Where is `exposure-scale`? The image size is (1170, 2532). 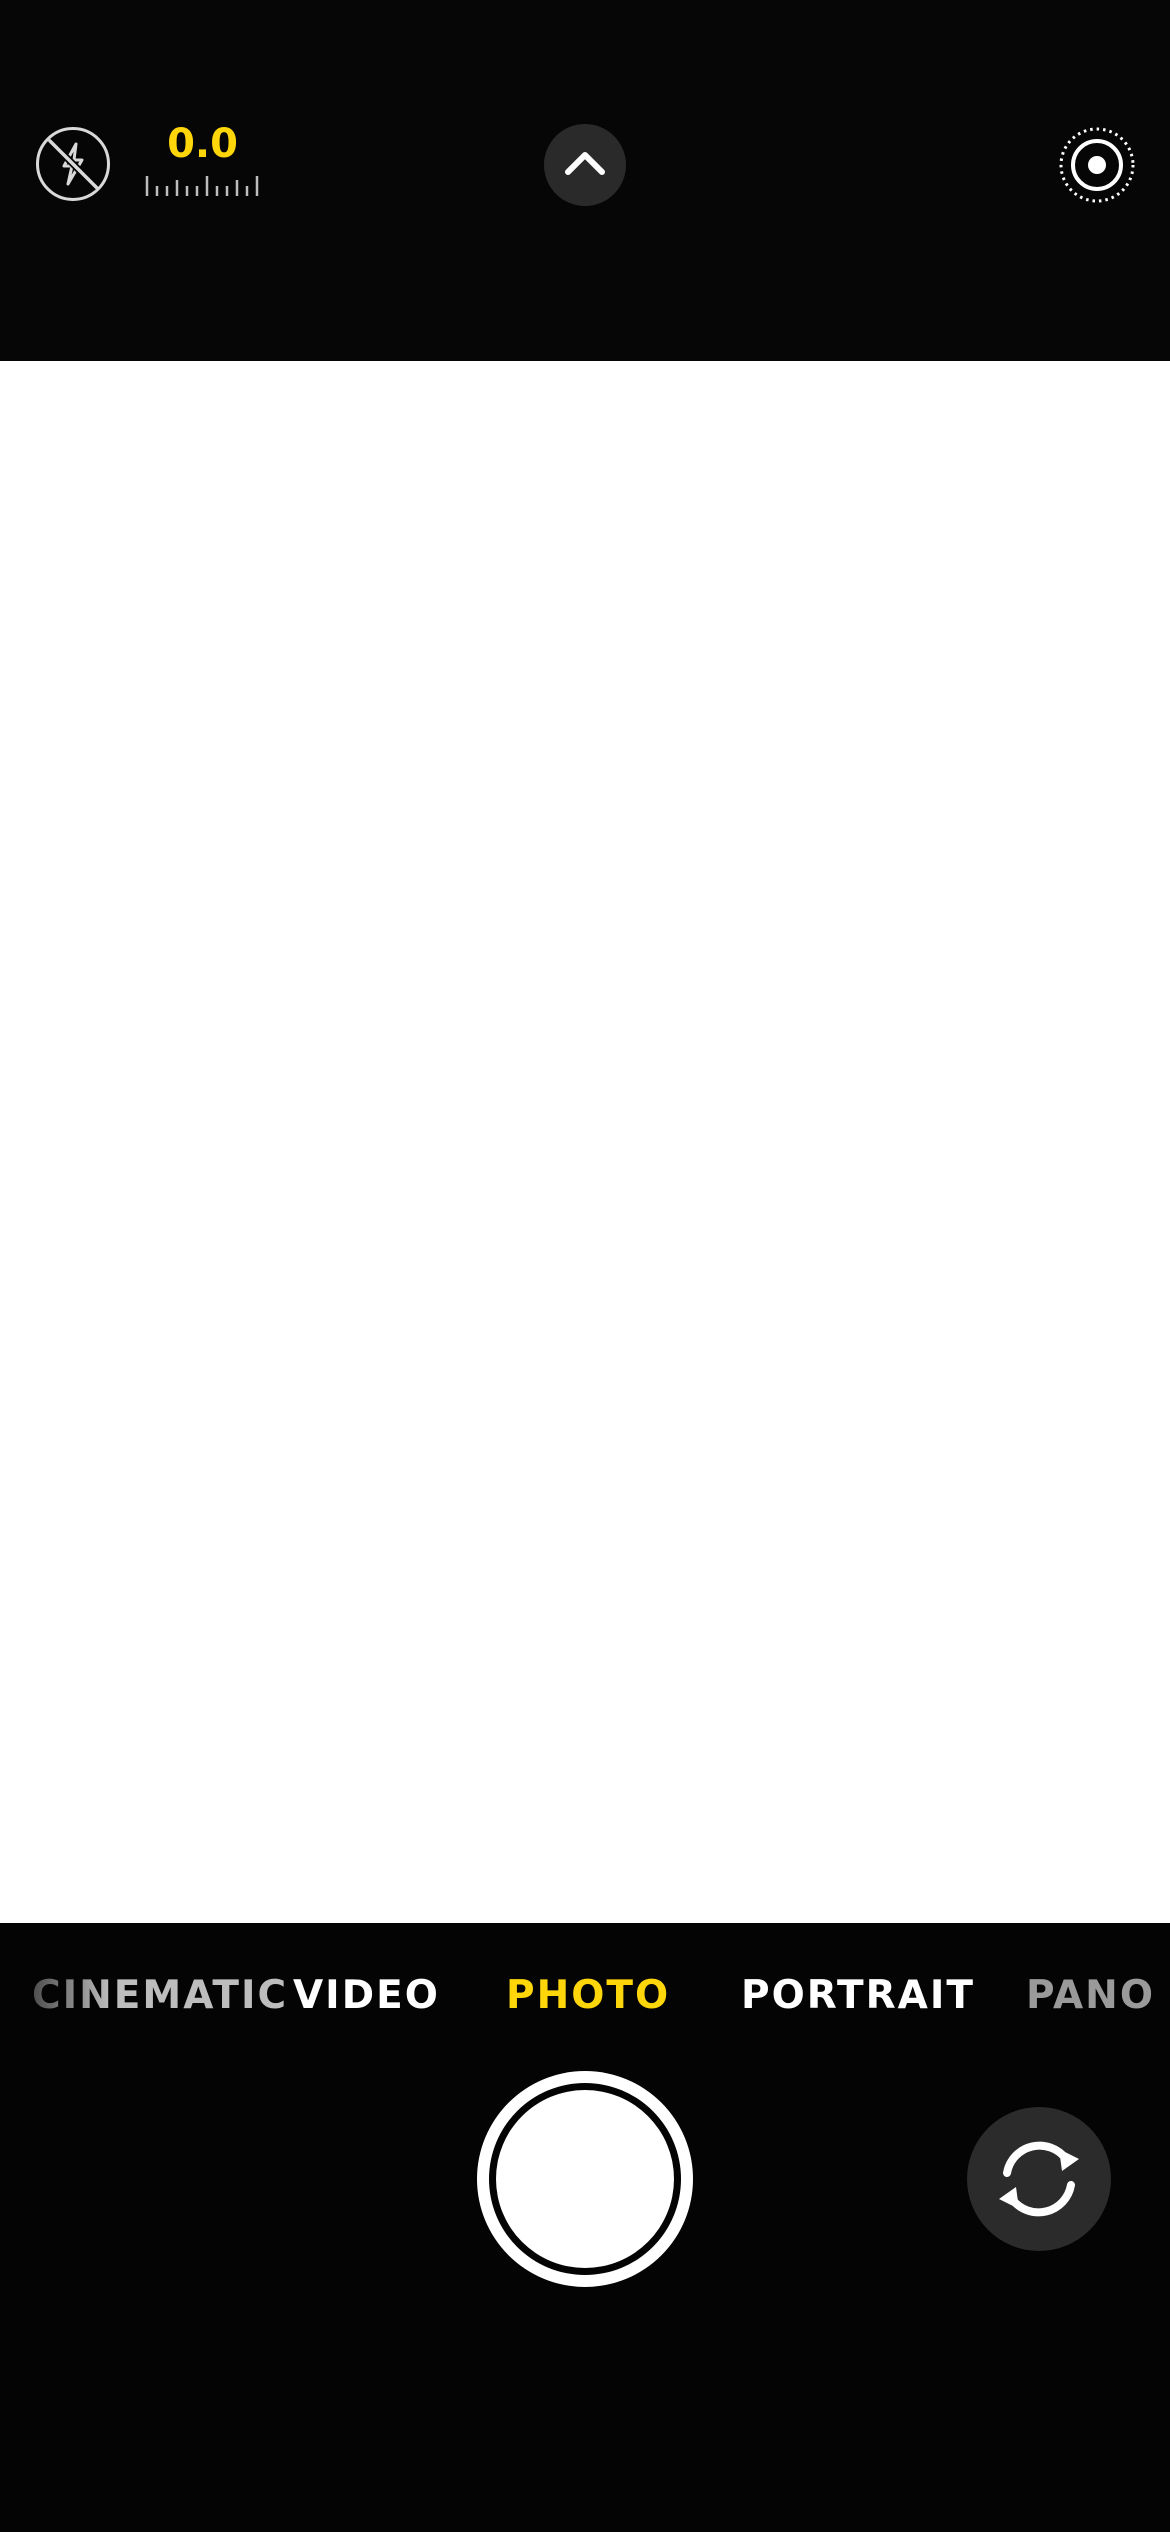 exposure-scale is located at coordinates (202, 186).